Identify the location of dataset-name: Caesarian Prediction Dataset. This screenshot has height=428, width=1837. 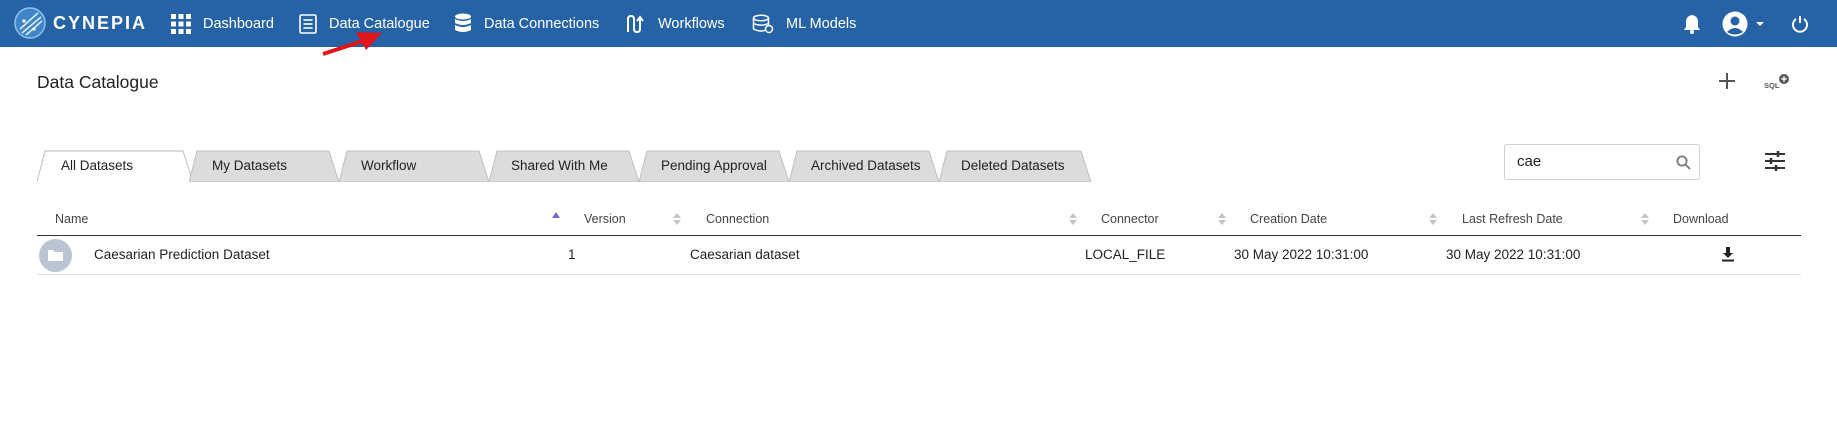
(182, 255).